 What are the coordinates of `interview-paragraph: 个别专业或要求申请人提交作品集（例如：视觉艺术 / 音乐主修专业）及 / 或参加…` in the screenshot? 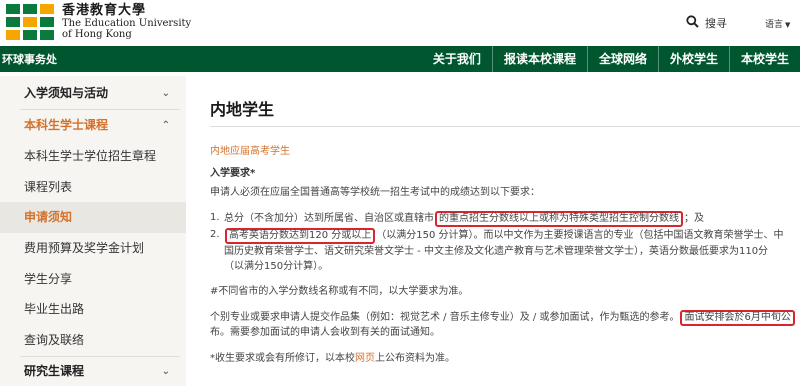 It's located at (503, 318).